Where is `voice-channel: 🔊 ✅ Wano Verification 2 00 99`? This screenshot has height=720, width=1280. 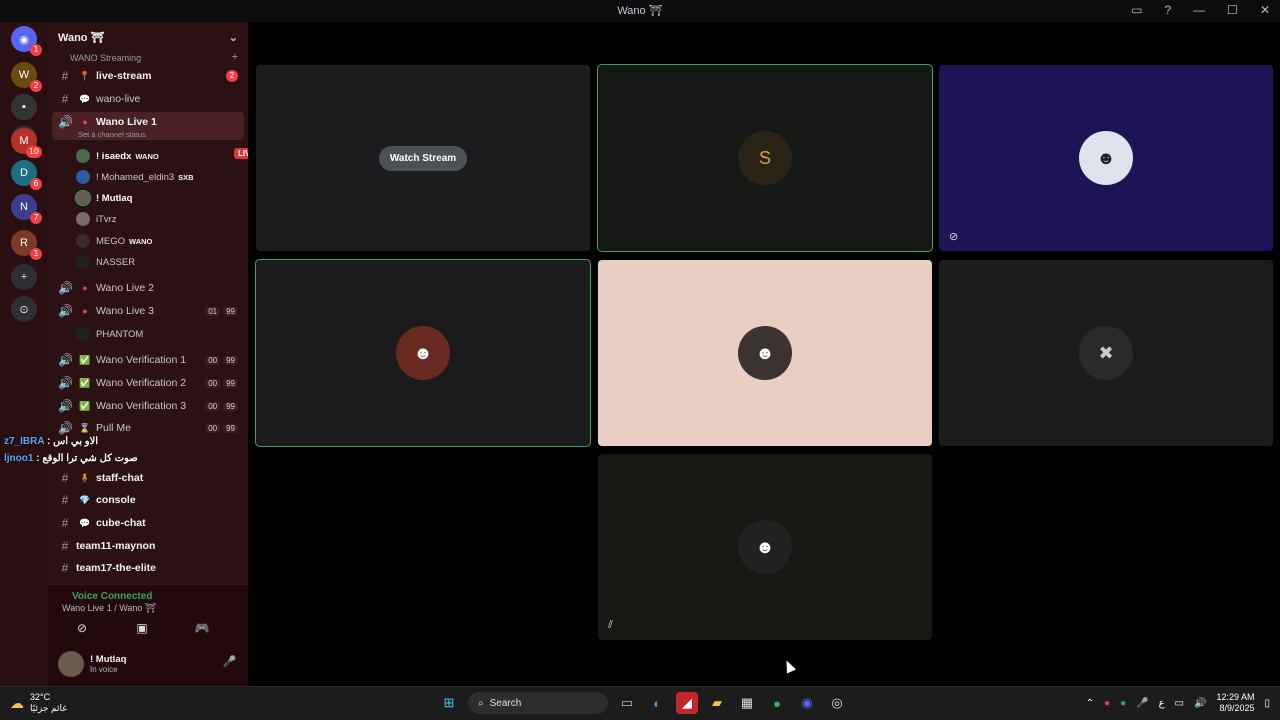 voice-channel: 🔊 ✅ Wano Verification 2 00 99 is located at coordinates (148, 383).